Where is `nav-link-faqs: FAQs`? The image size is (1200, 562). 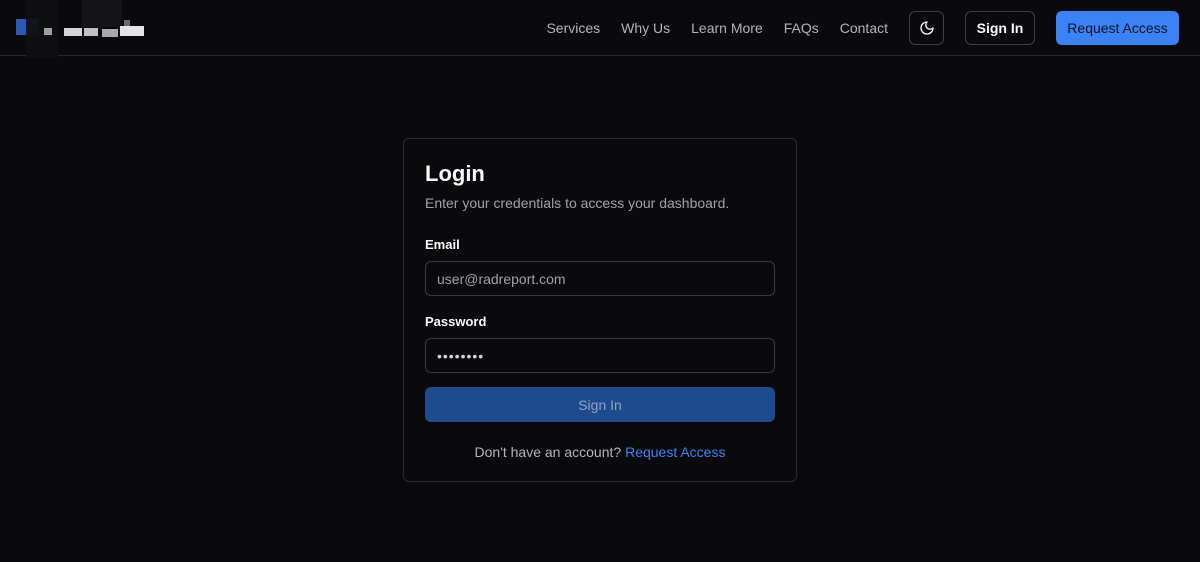
nav-link-faqs: FAQs is located at coordinates (801, 28).